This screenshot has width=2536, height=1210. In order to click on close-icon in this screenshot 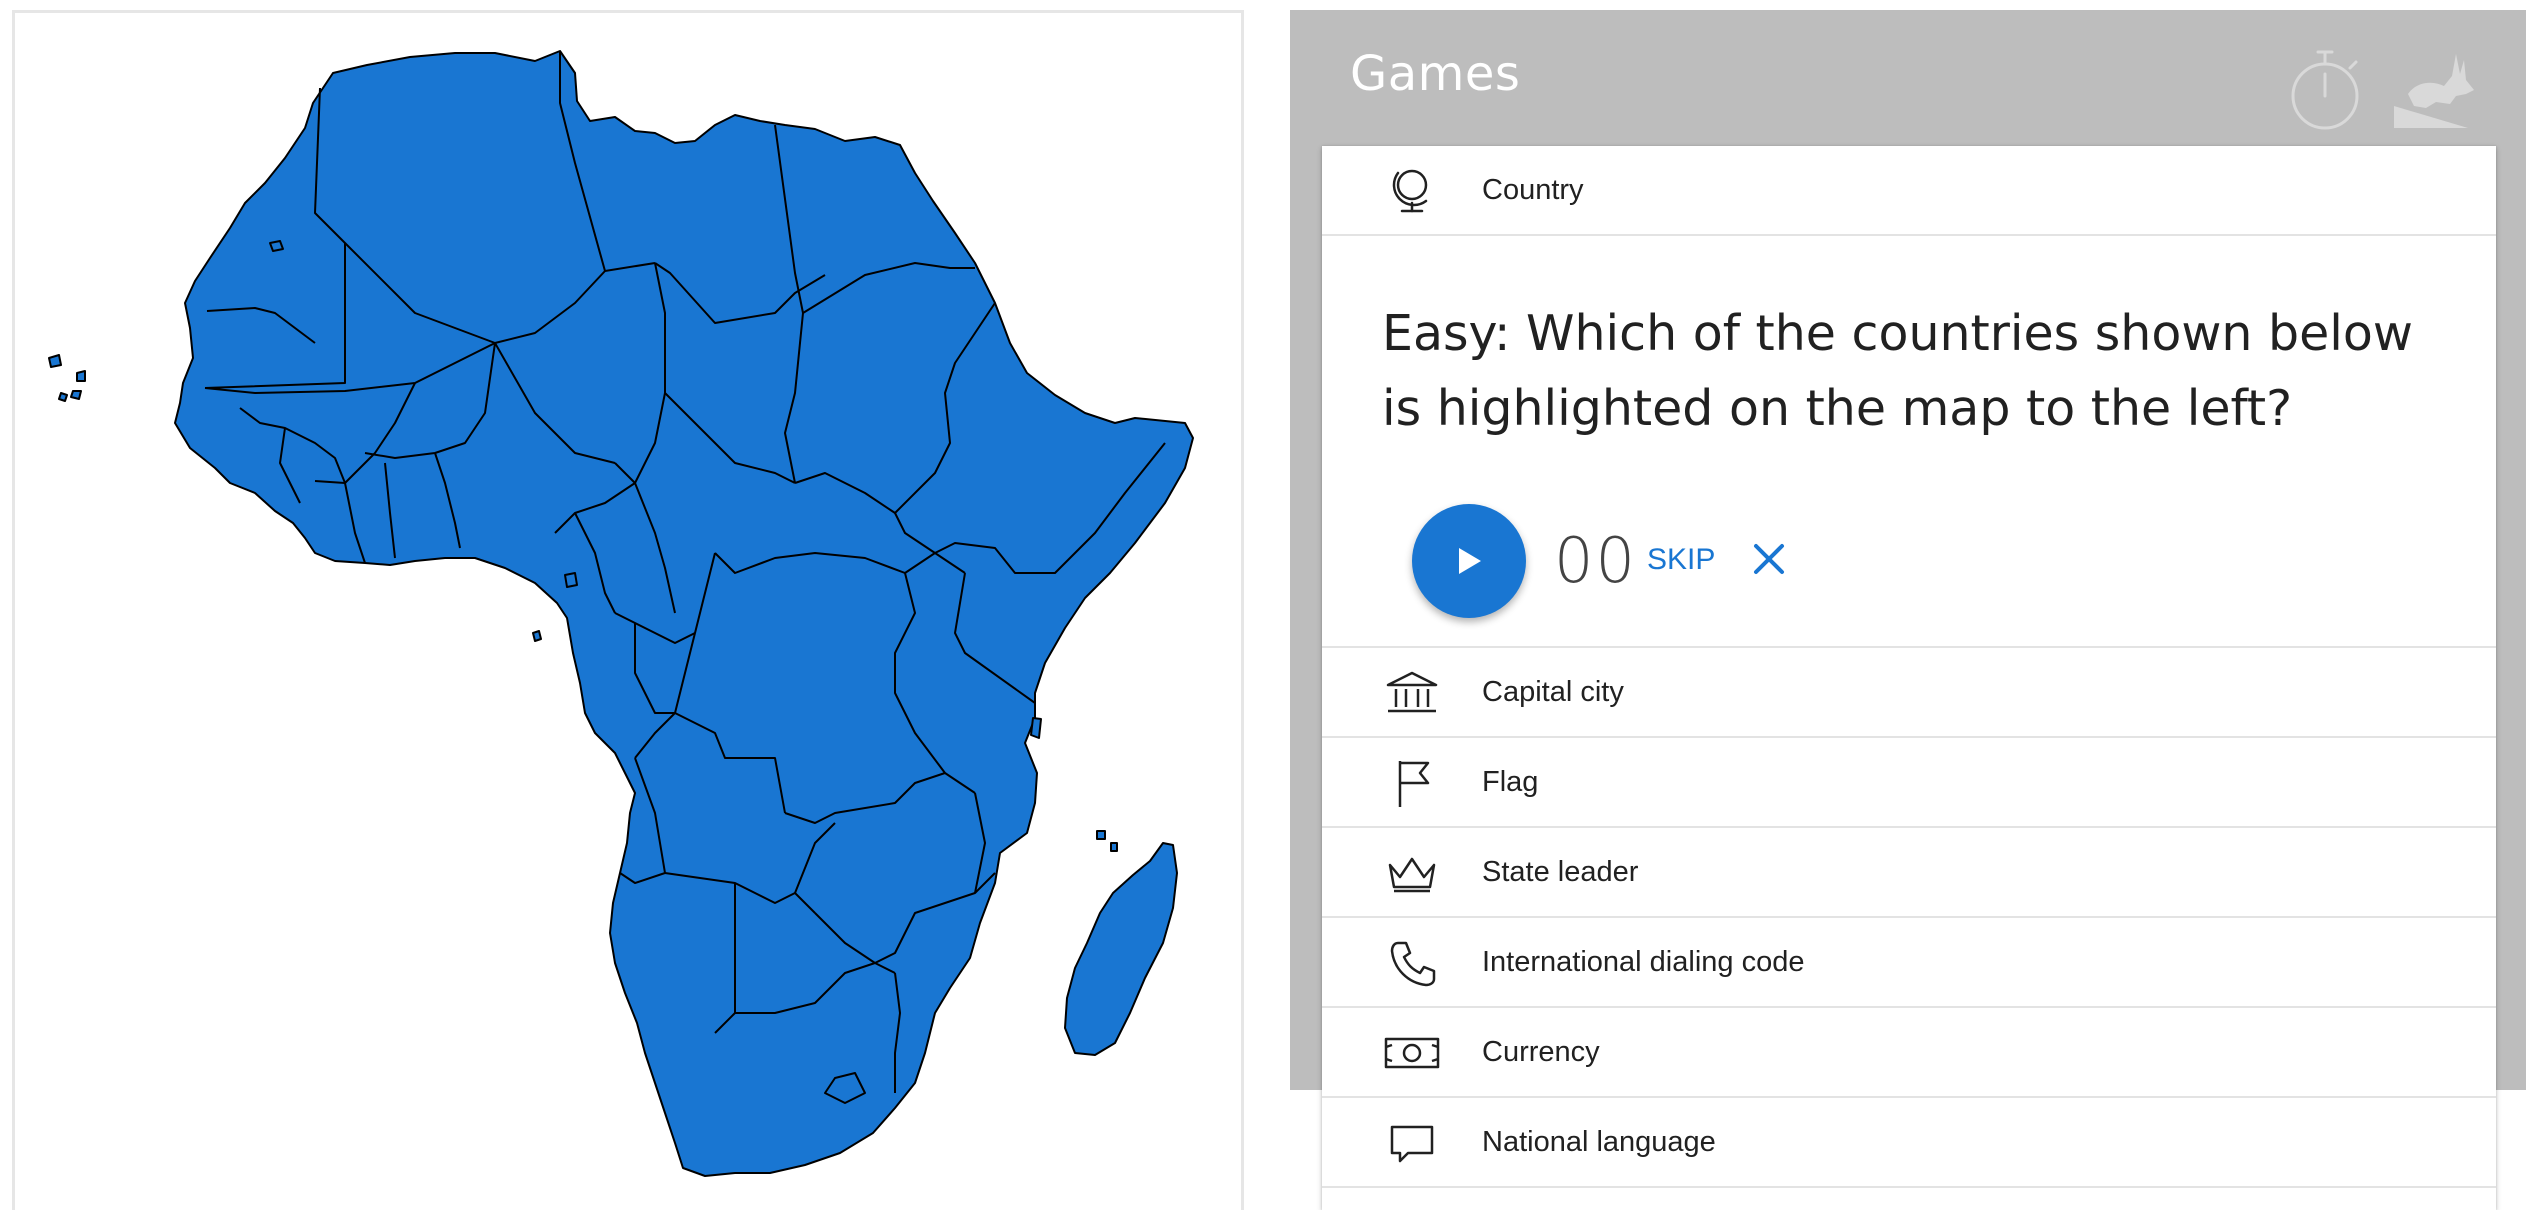, I will do `click(1769, 559)`.